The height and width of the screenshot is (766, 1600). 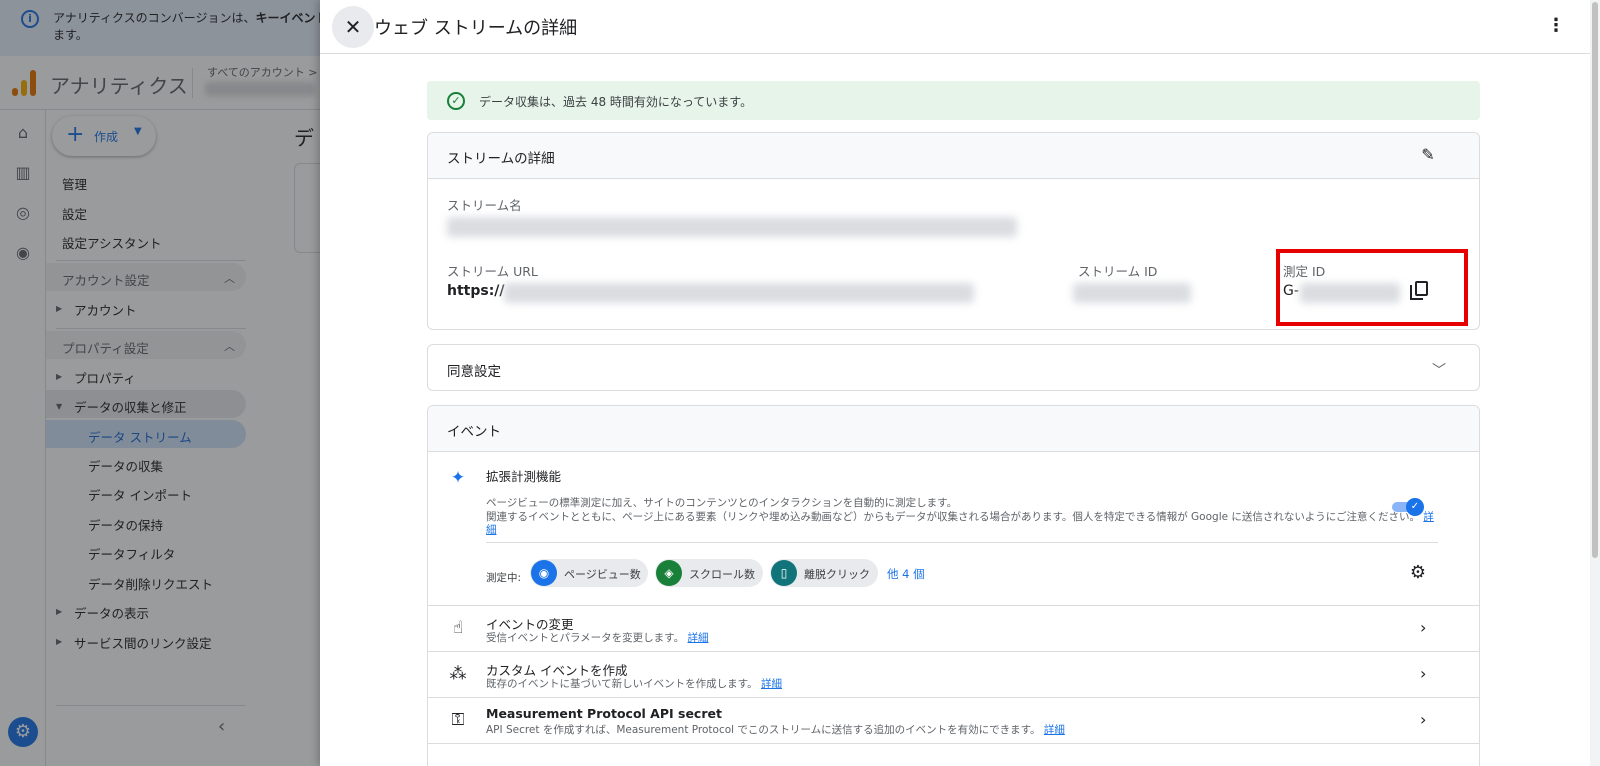 What do you see at coordinates (524, 476) in the screenshot?
I see `enhanced-measurement-title: 拡張計測機能` at bounding box center [524, 476].